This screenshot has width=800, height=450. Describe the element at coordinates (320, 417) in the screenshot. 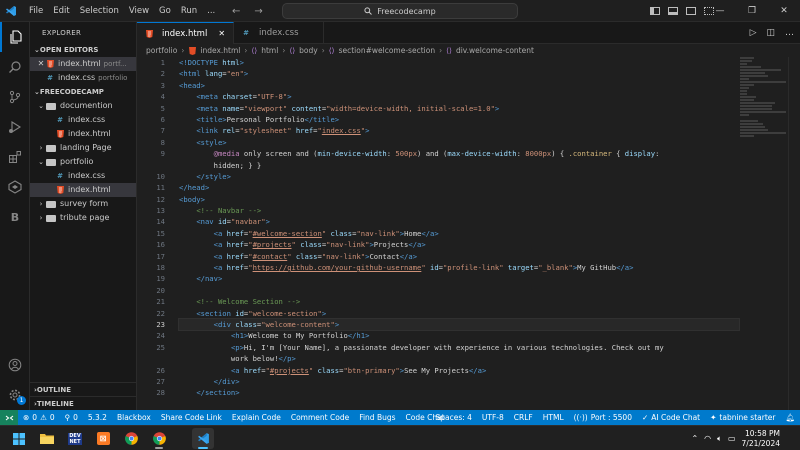

I see `comment-code-button: Comment Code` at that location.